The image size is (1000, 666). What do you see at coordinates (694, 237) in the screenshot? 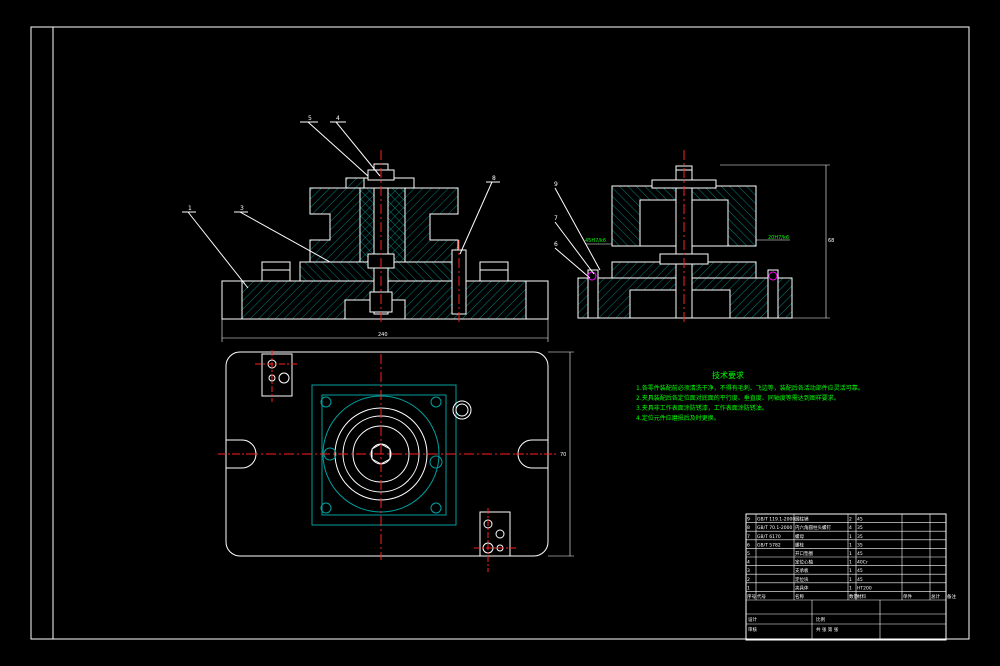
I see `side-section-view: 68 45H7/k6 20H7/k6 9 7 6` at bounding box center [694, 237].